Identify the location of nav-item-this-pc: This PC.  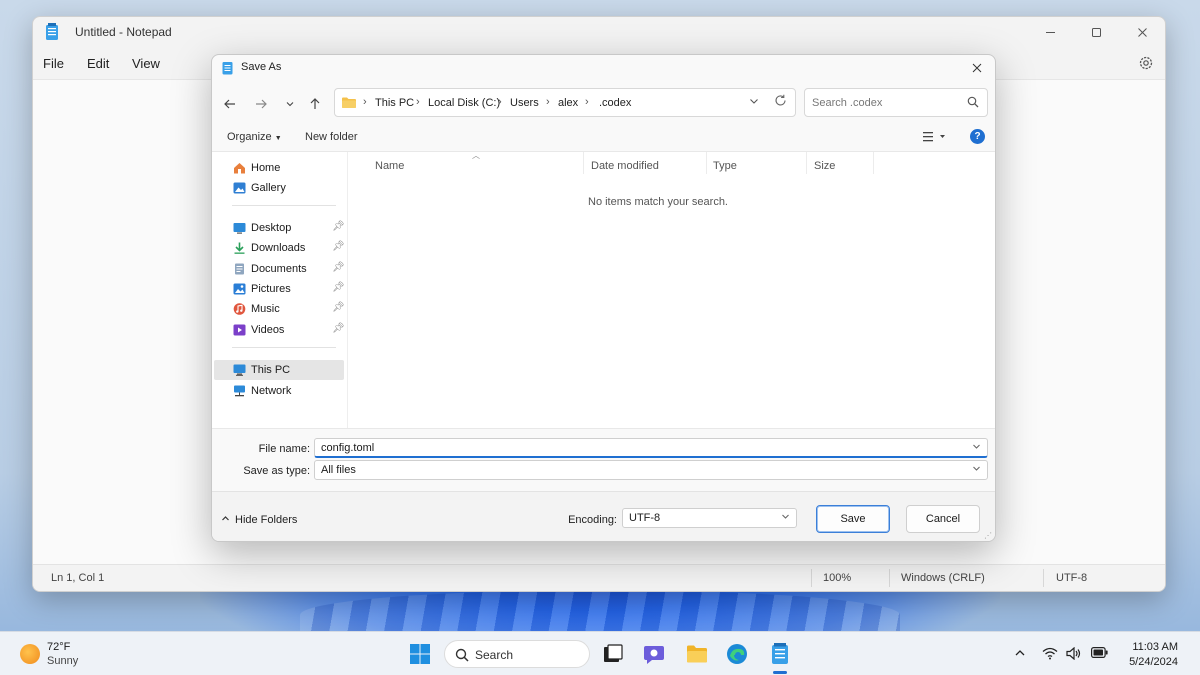
(279, 370).